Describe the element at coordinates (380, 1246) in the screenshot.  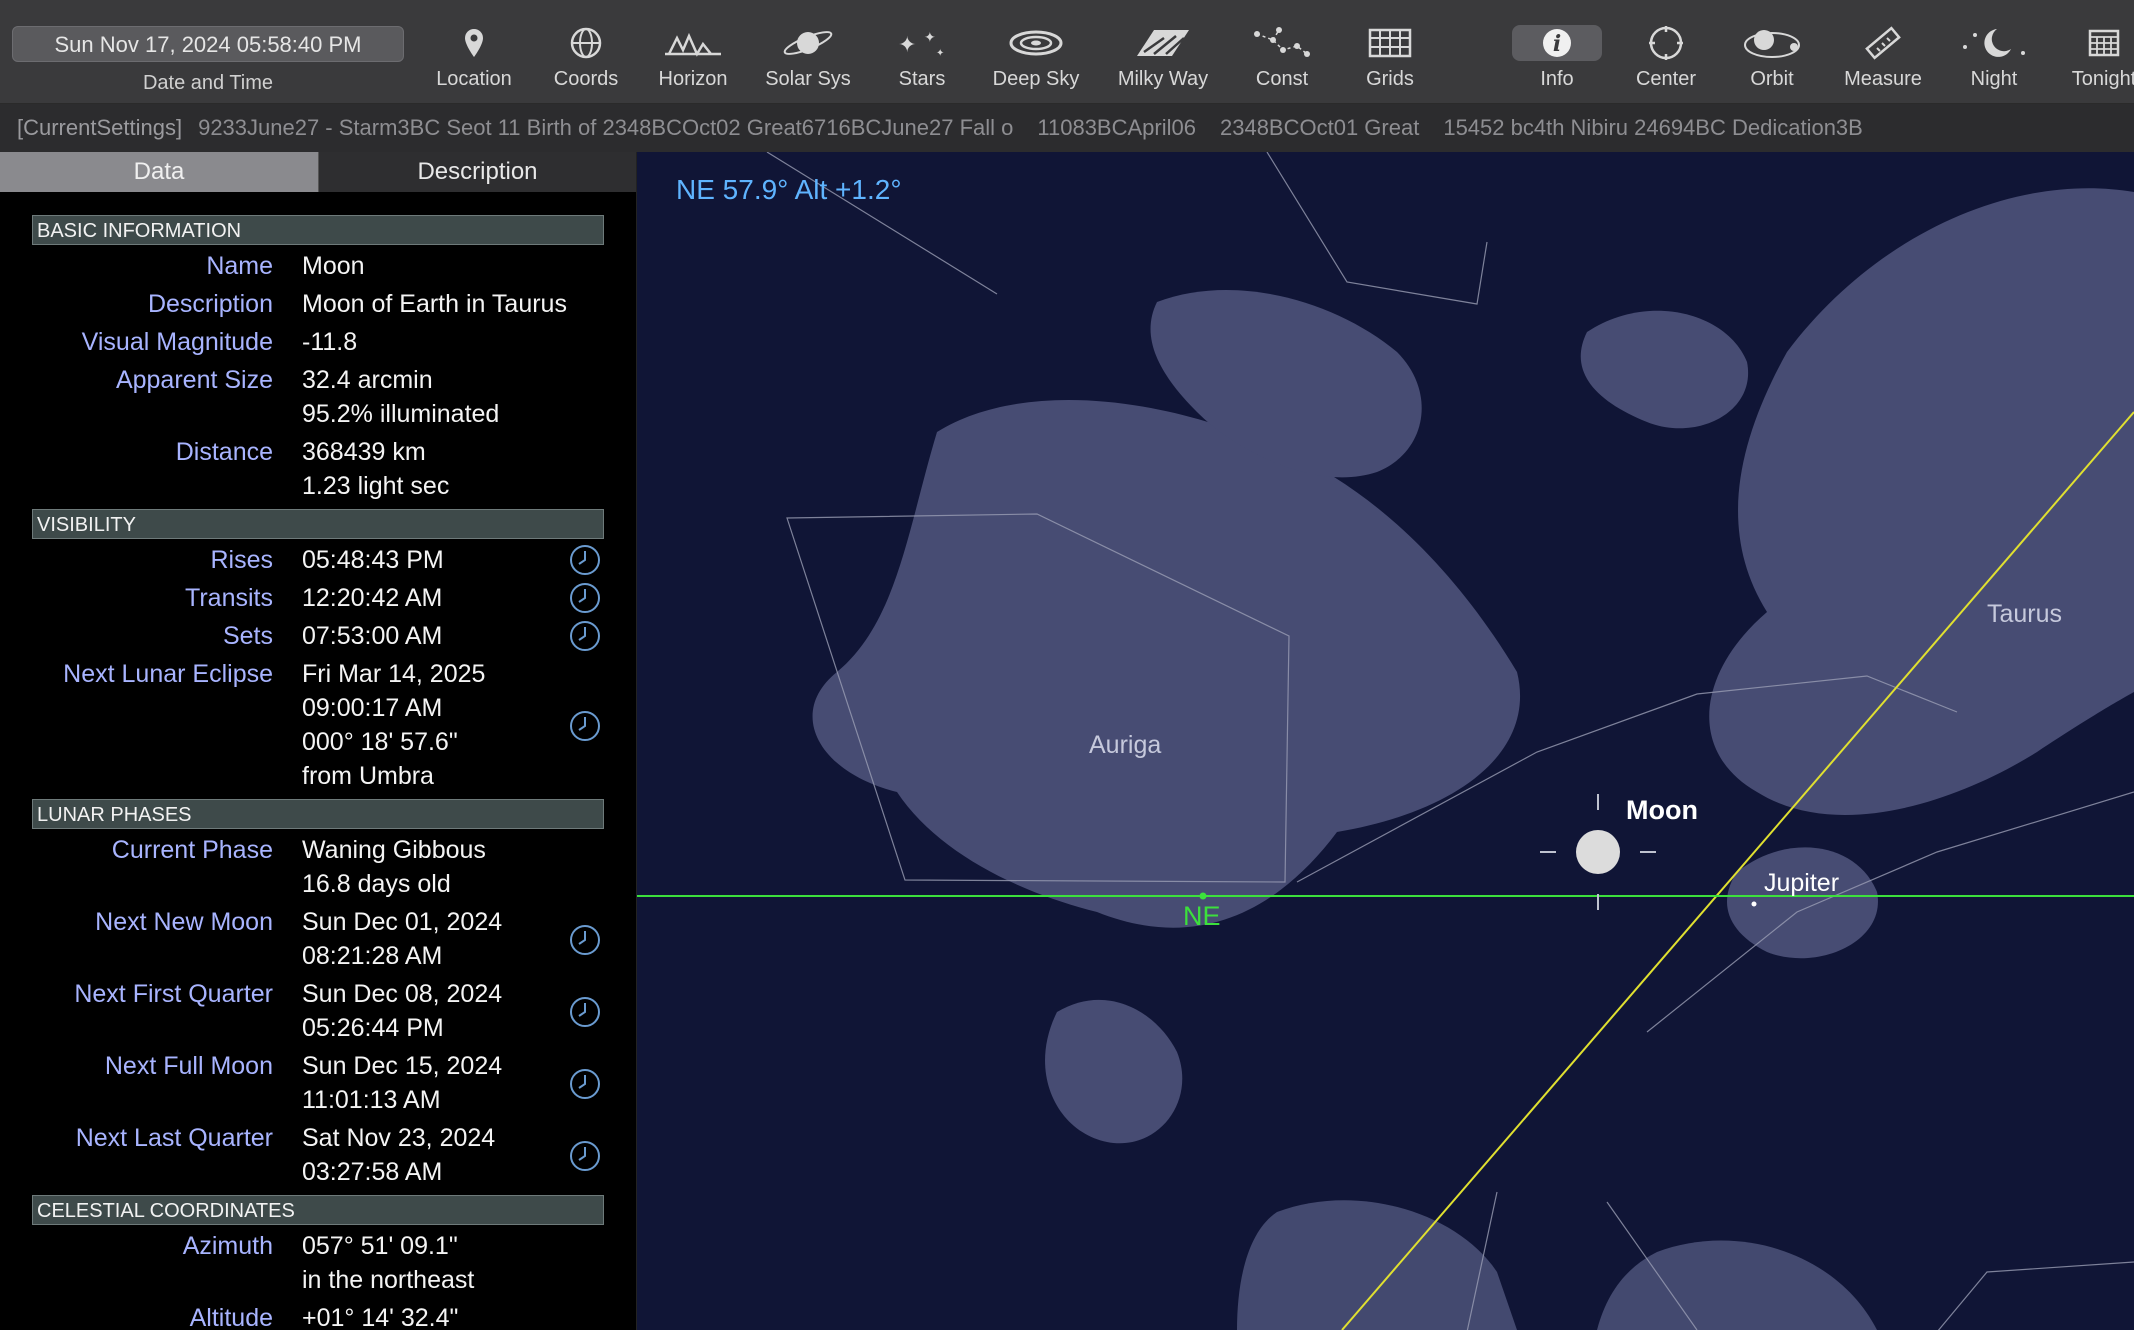
I see `azimuth-degrees: 057° 51' 09.1"` at that location.